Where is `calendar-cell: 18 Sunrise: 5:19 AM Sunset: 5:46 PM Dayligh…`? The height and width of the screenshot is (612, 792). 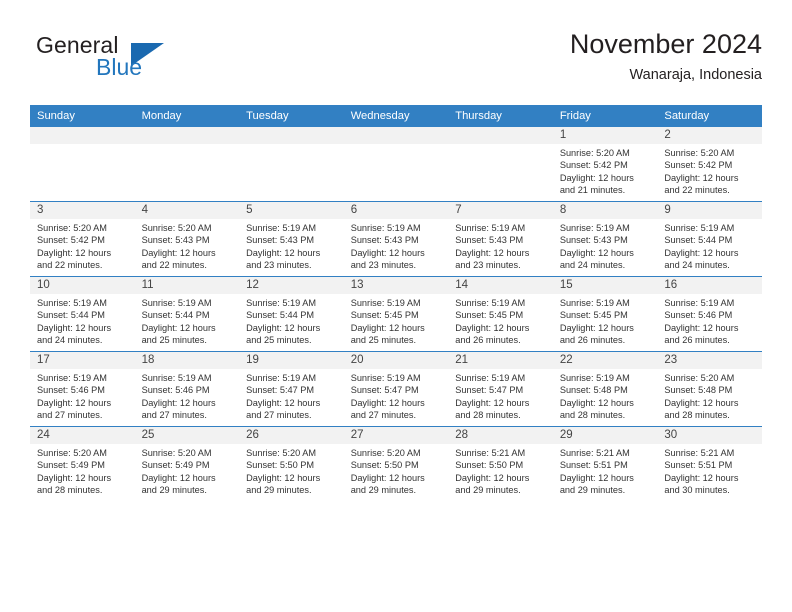 calendar-cell: 18 Sunrise: 5:19 AM Sunset: 5:46 PM Dayligh… is located at coordinates (187, 388).